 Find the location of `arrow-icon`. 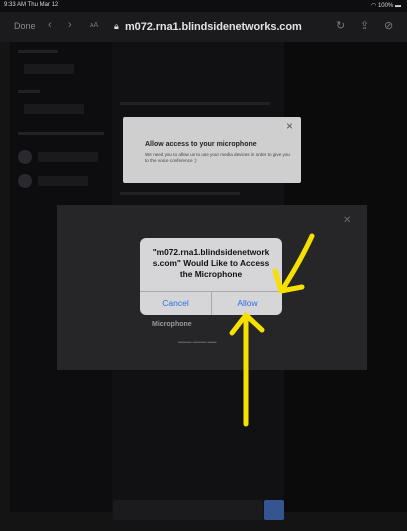

arrow-icon is located at coordinates (297, 263).